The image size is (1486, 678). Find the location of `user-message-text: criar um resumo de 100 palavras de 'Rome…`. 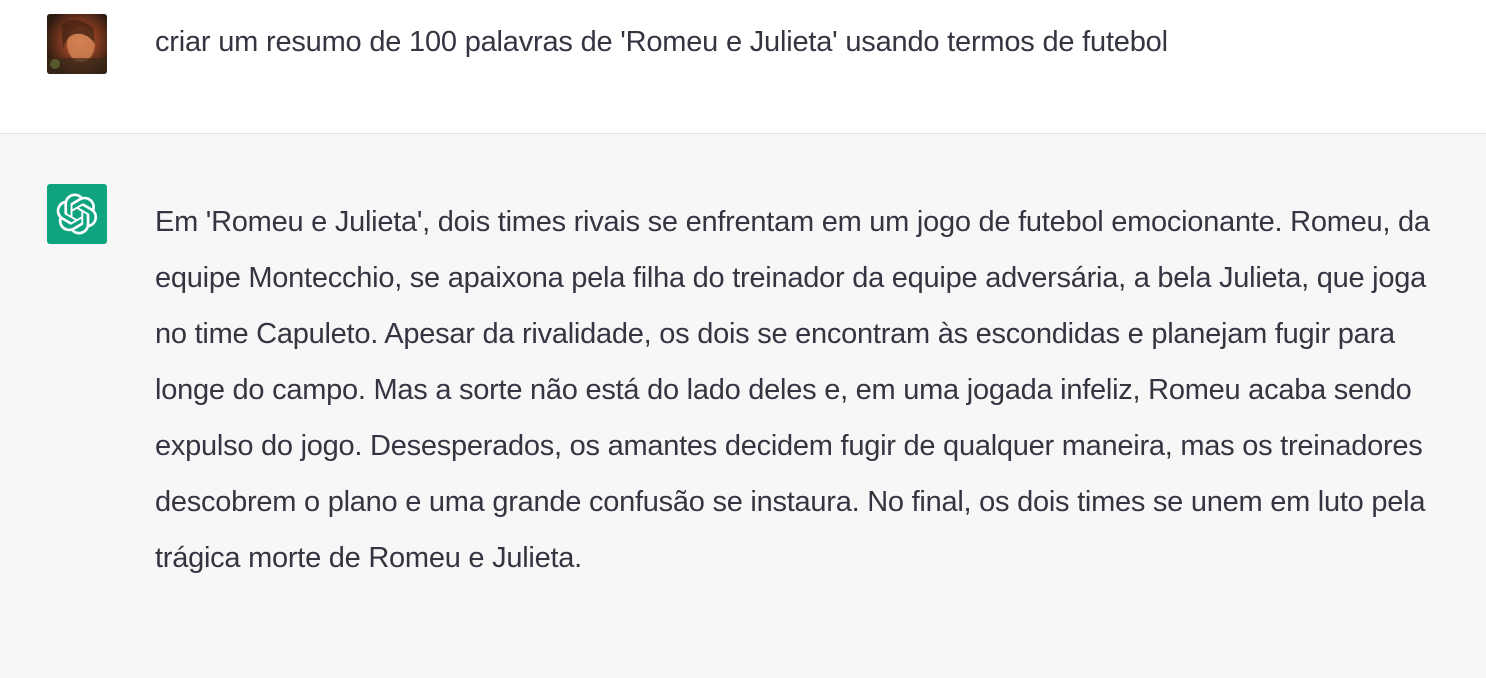

user-message-text: criar um resumo de 100 palavras de 'Rome… is located at coordinates (661, 42).